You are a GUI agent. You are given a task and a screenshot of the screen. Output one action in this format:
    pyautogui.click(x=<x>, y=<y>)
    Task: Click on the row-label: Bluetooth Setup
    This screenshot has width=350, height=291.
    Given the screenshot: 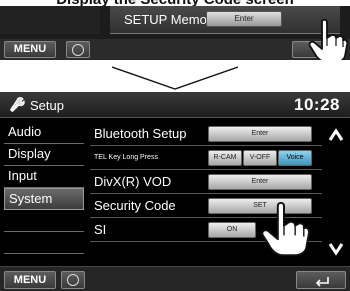 What is the action you would take?
    pyautogui.click(x=140, y=133)
    